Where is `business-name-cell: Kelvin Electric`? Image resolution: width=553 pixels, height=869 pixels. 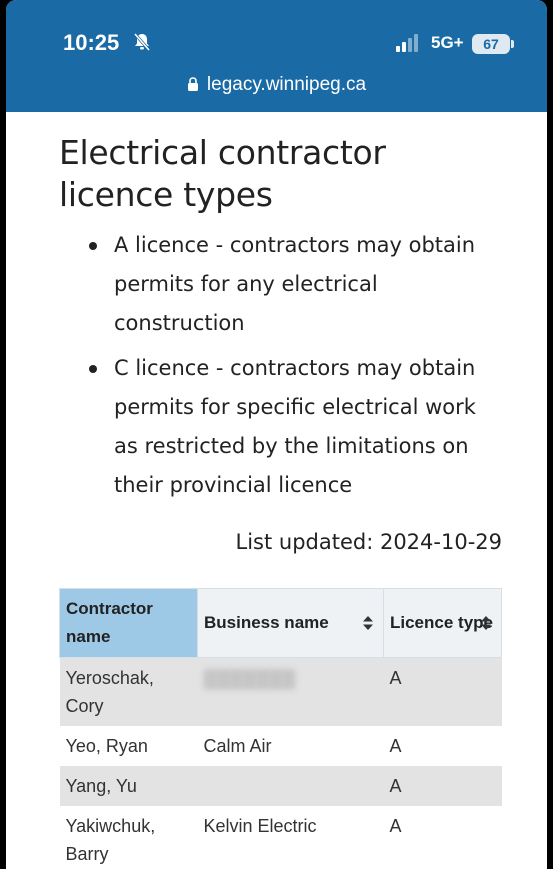
business-name-cell: Kelvin Electric is located at coordinates (290, 837).